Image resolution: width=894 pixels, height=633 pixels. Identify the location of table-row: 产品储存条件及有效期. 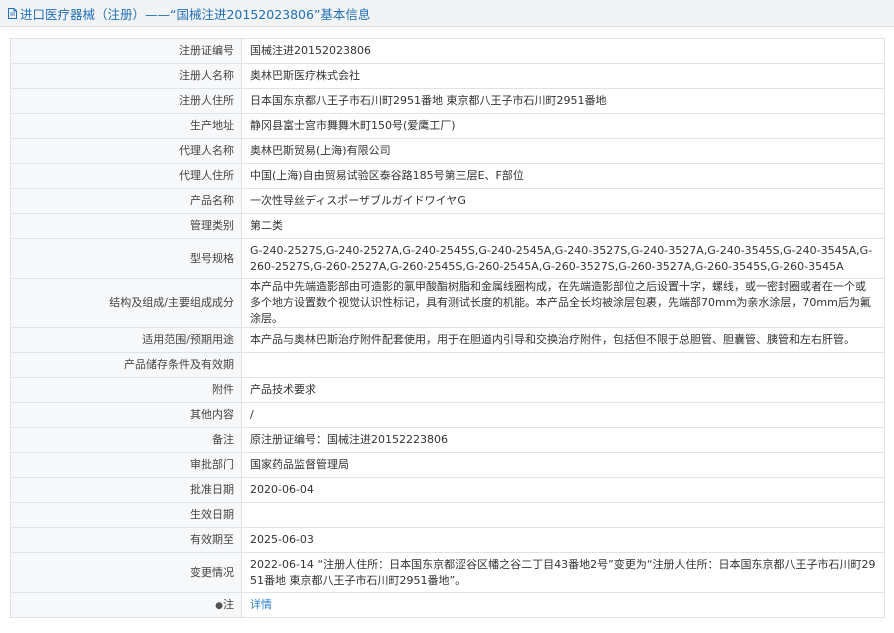
(447, 365).